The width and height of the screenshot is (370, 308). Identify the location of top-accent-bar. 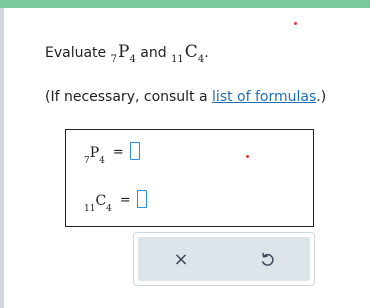
(185, 4).